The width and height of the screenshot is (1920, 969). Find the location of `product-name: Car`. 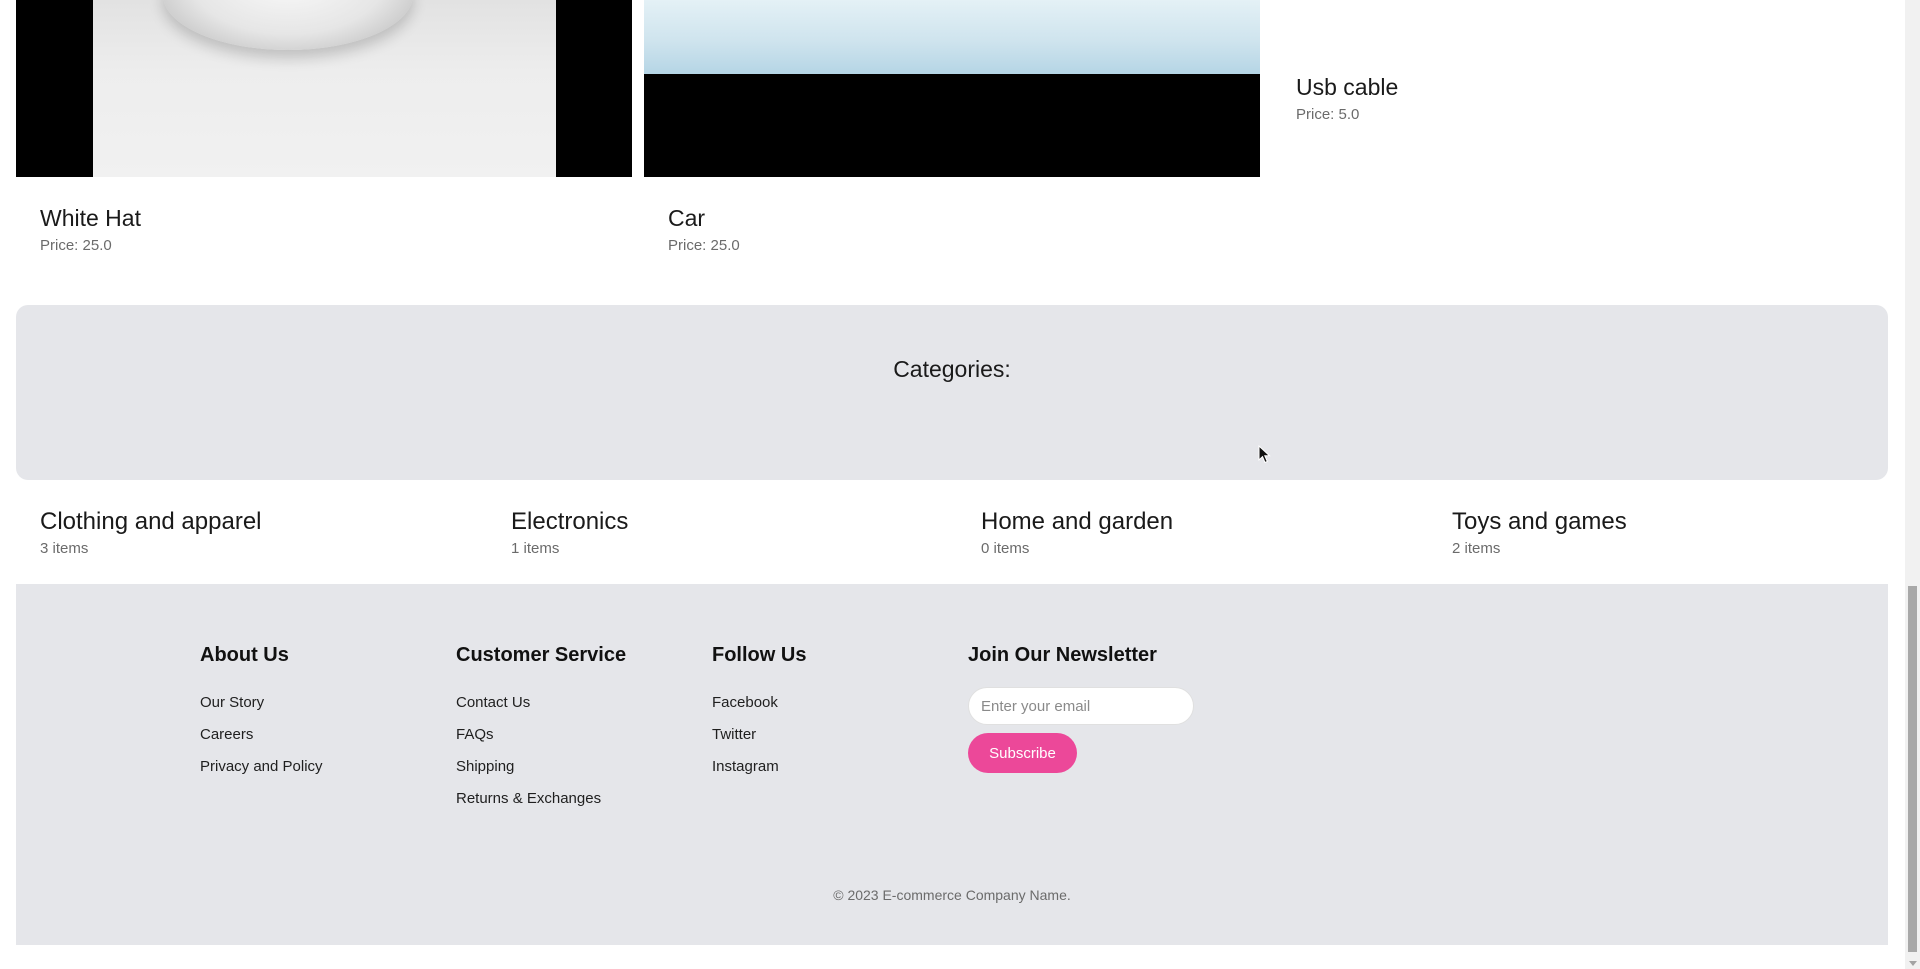

product-name: Car is located at coordinates (686, 218).